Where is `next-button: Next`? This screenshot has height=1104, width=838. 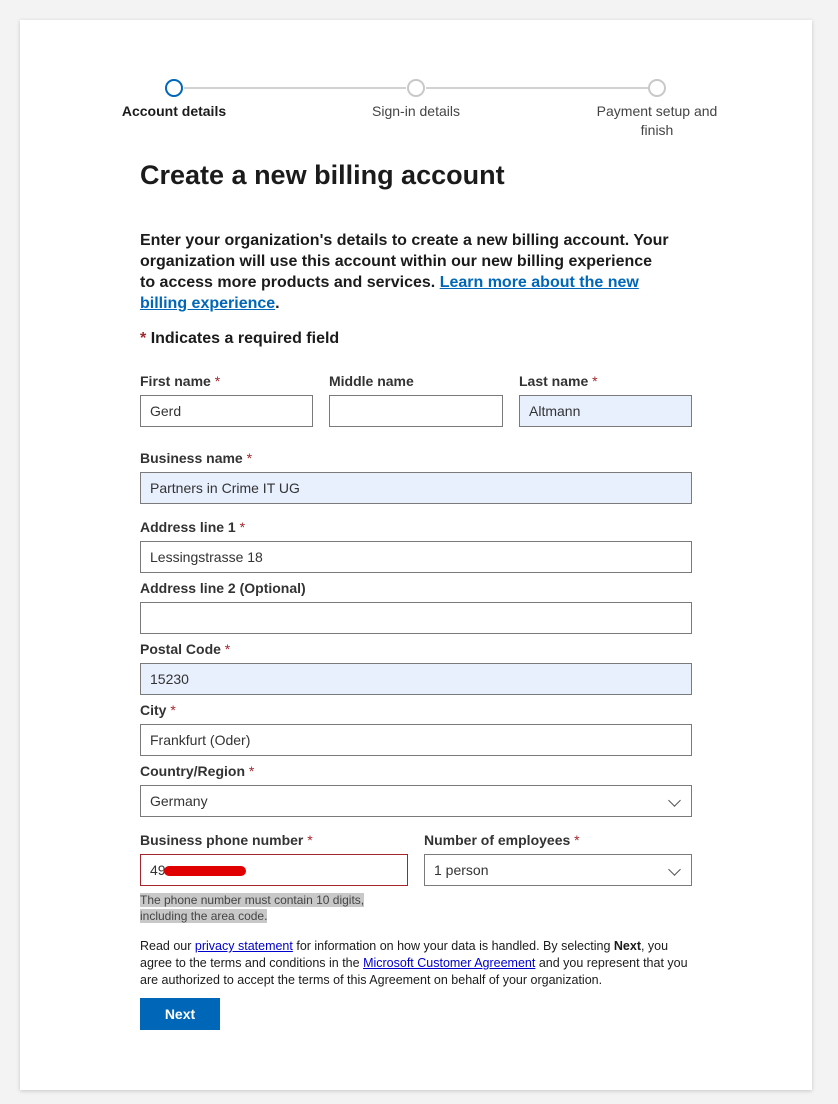 next-button: Next is located at coordinates (180, 1014).